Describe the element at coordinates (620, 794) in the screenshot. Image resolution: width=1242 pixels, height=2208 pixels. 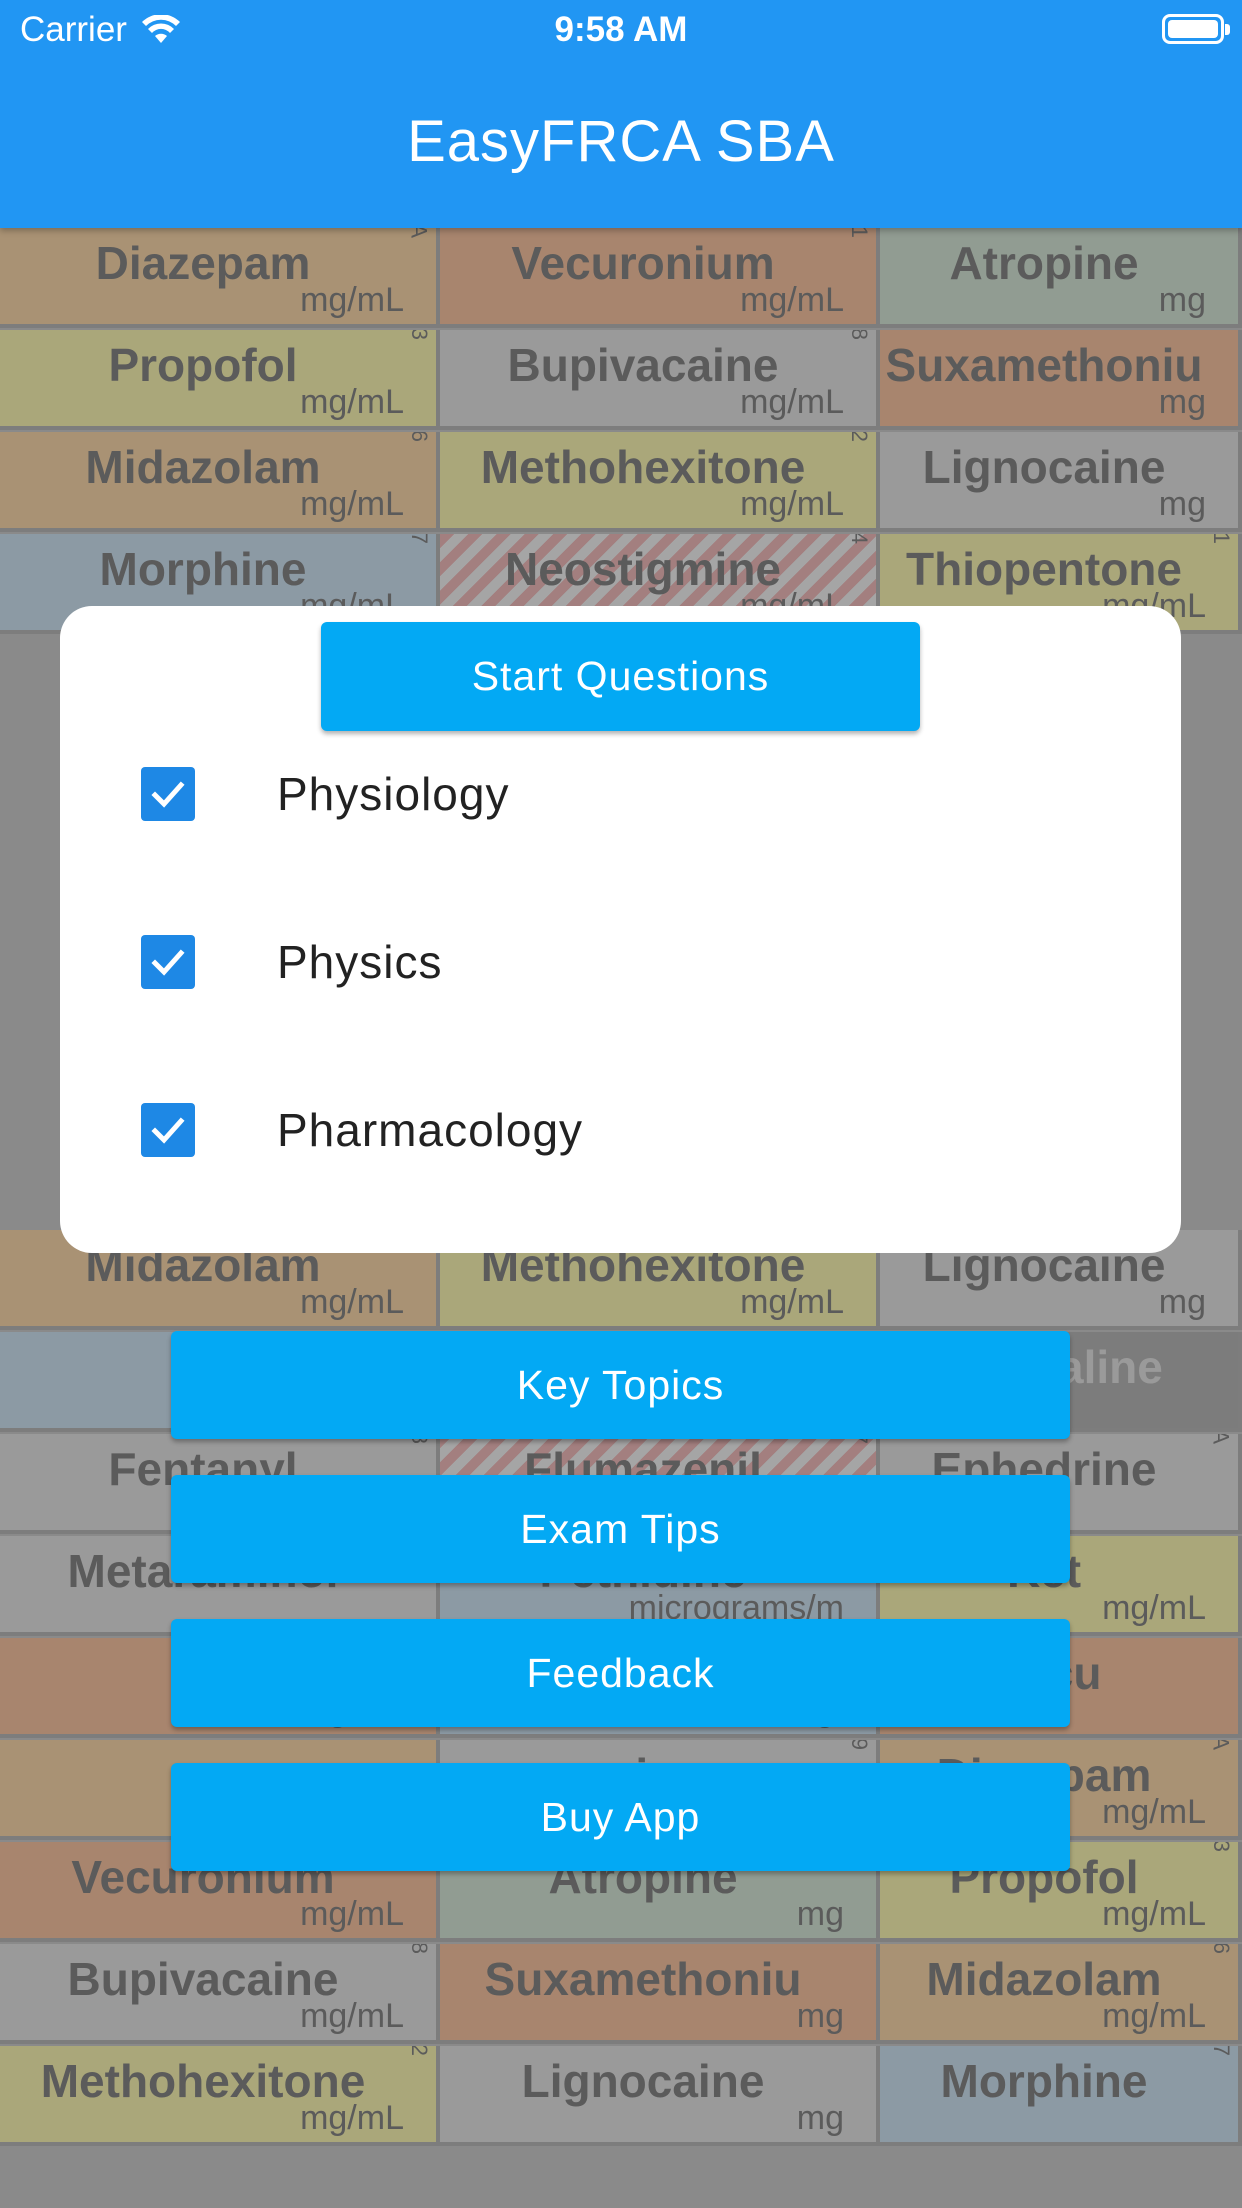
I see `option-physiology: Physiology` at that location.